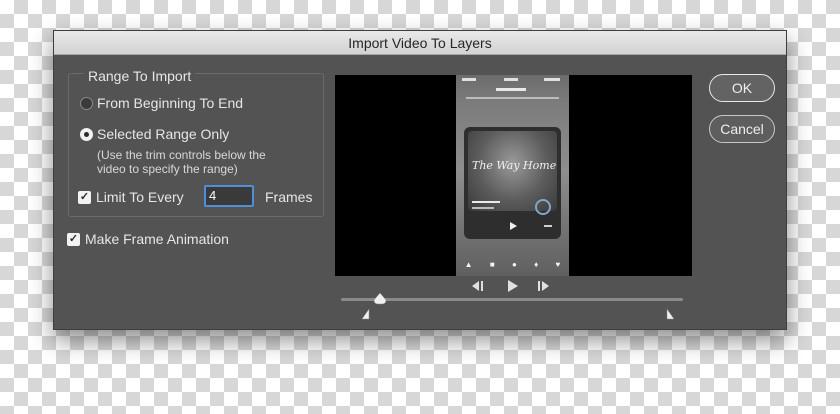 This screenshot has width=840, height=414. I want to click on playback-controls, so click(510, 286).